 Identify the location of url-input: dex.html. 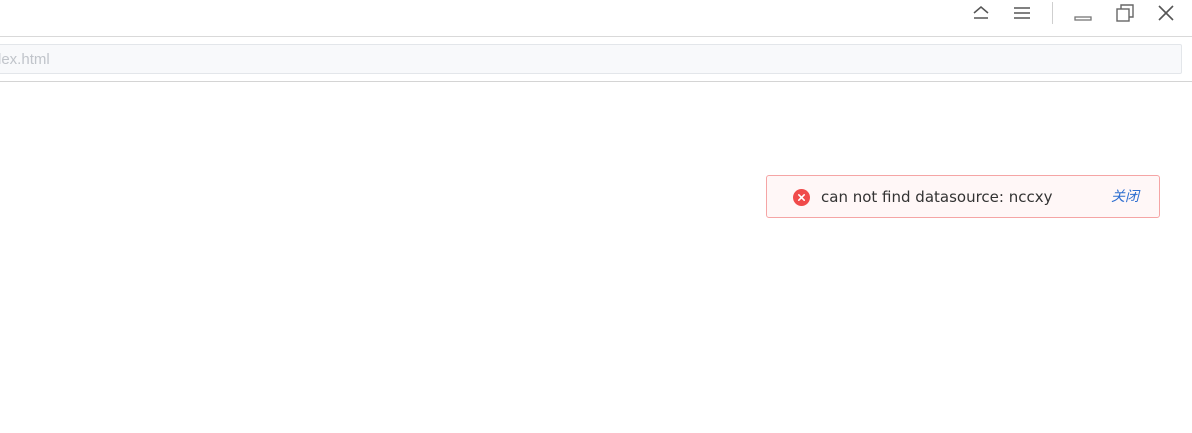
(591, 59).